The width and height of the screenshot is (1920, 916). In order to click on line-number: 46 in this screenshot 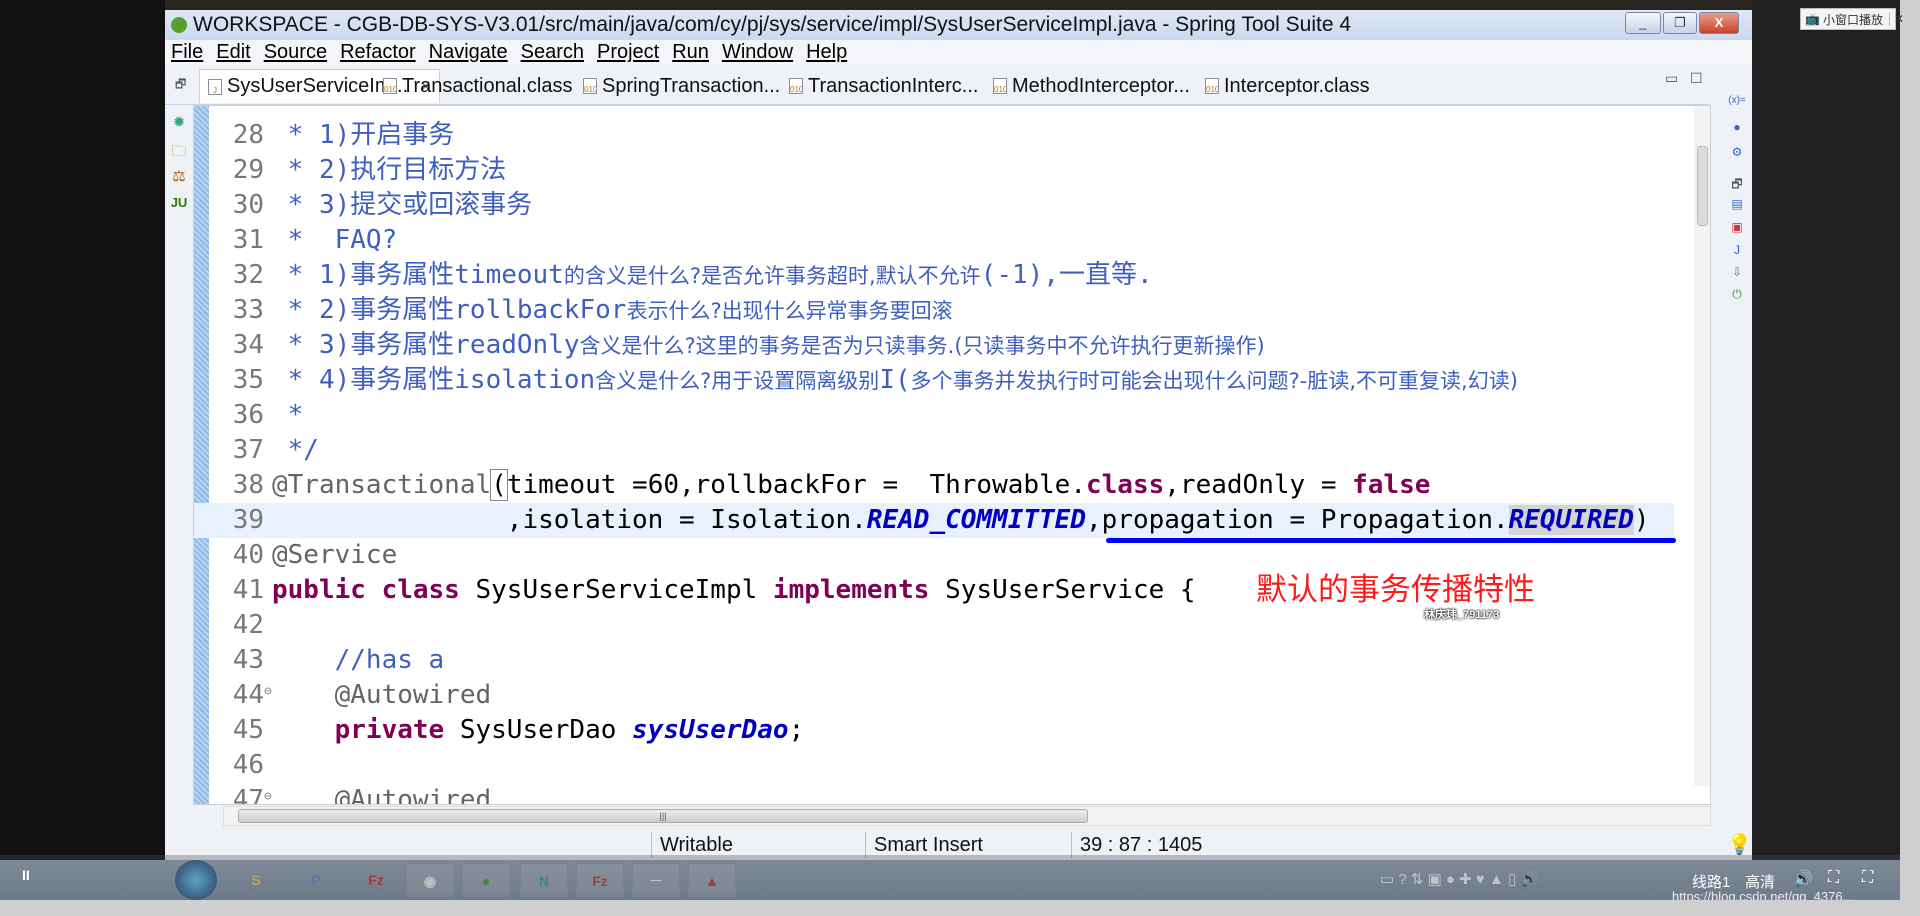, I will do `click(248, 765)`.